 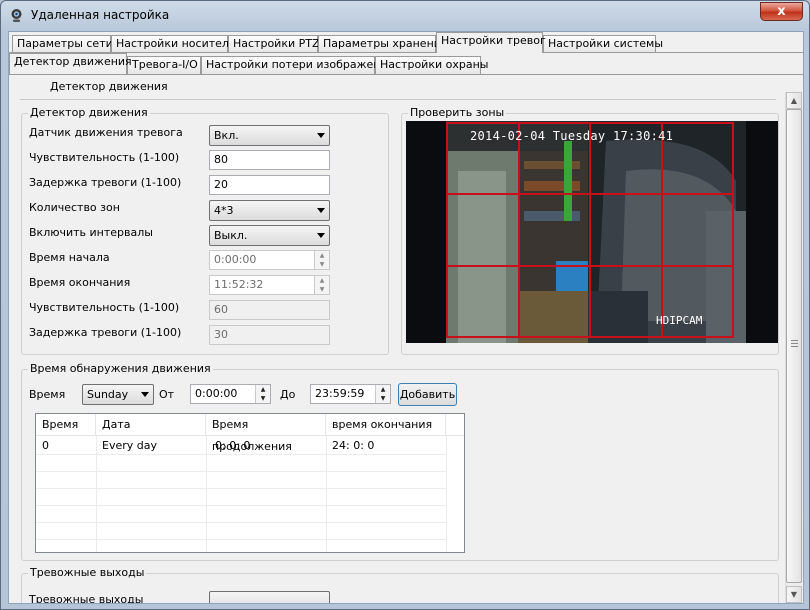 I want to click on tab-alarm-io: Тревога-I/O, so click(x=164, y=65).